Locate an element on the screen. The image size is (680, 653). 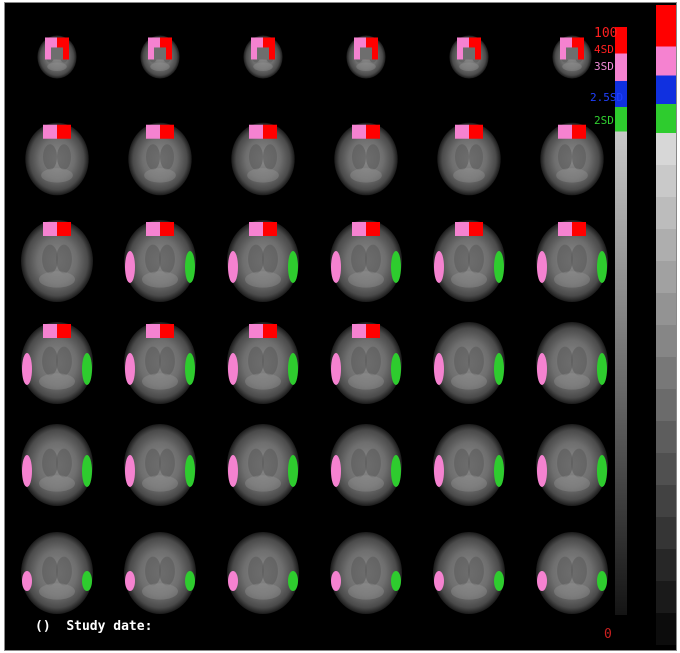
intensity-gray-steps is located at coordinates (666, 389).